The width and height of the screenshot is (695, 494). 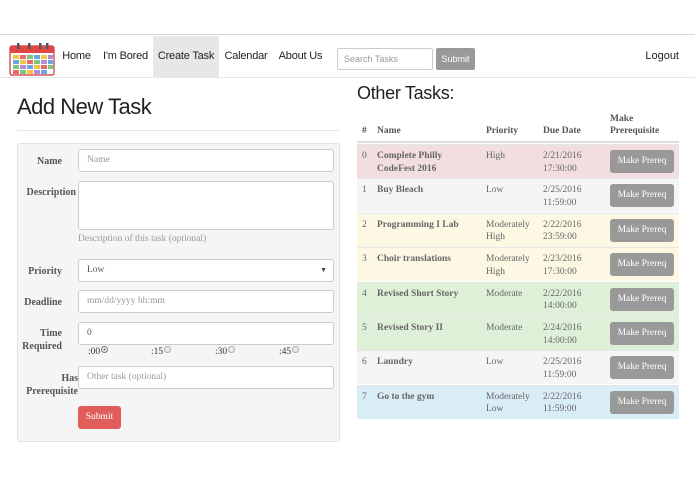 What do you see at coordinates (206, 160) in the screenshot?
I see `name-input: Name` at bounding box center [206, 160].